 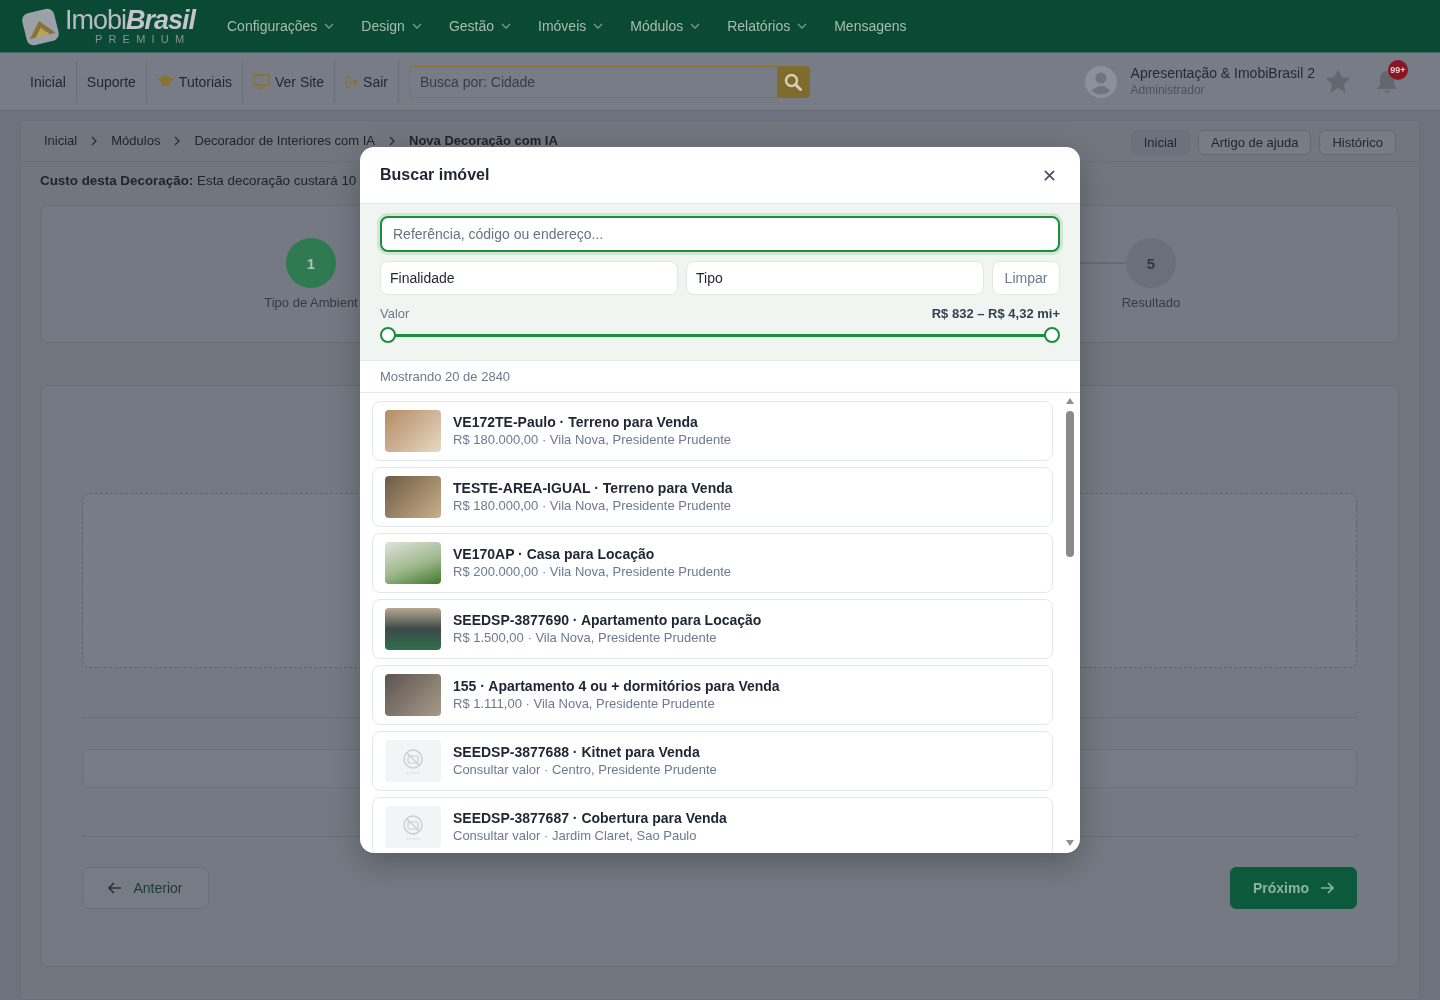 I want to click on result-details: R$ 1.111,00 · Vila Nova, Presidente Prudente, so click(x=584, y=704).